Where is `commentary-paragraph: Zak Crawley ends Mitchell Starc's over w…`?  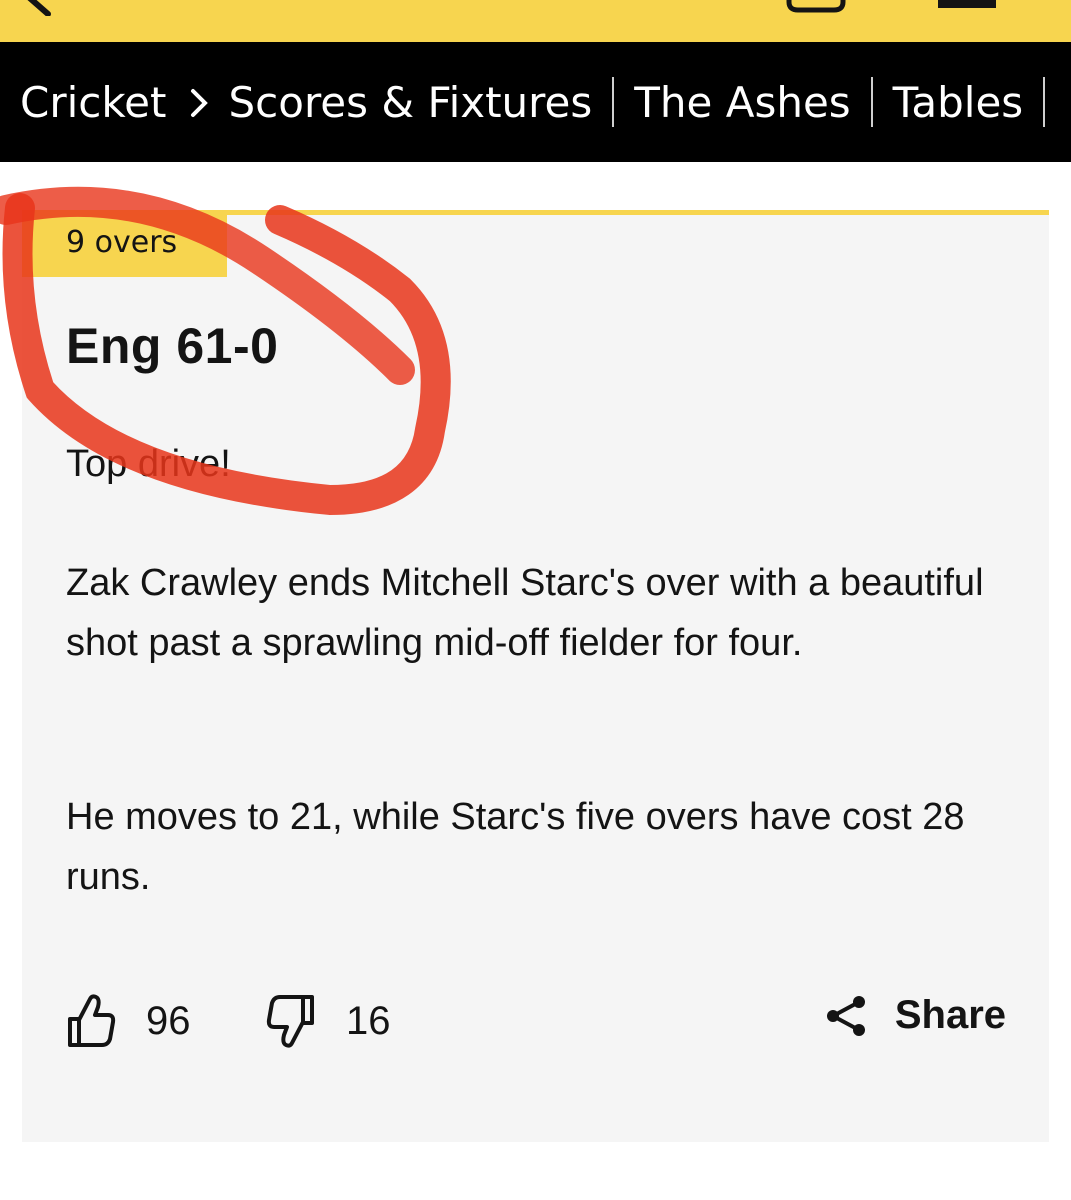 commentary-paragraph: Zak Crawley ends Mitchell Starc's over w… is located at coordinates (525, 613).